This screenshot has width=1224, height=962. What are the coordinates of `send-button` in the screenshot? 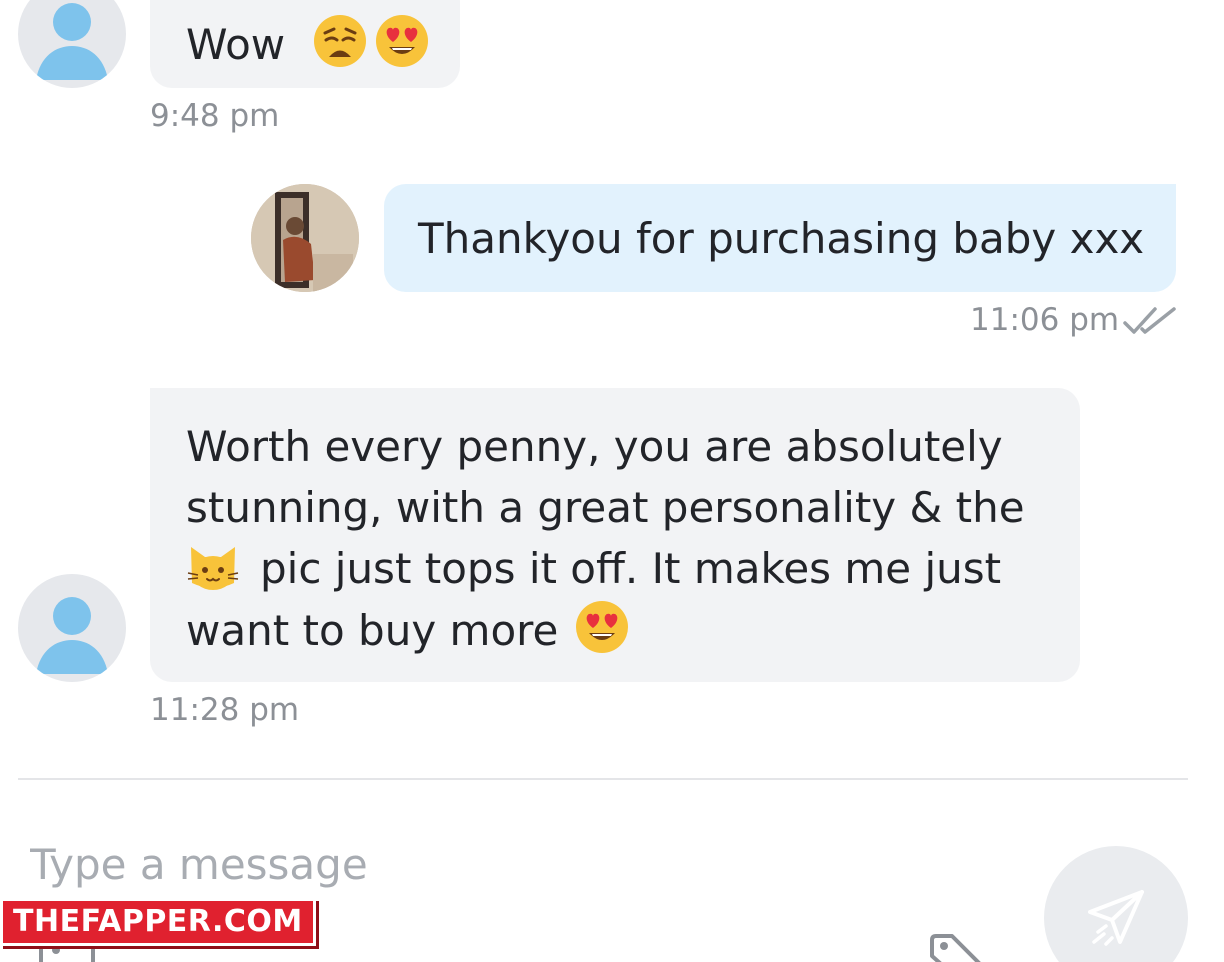 It's located at (1116, 904).